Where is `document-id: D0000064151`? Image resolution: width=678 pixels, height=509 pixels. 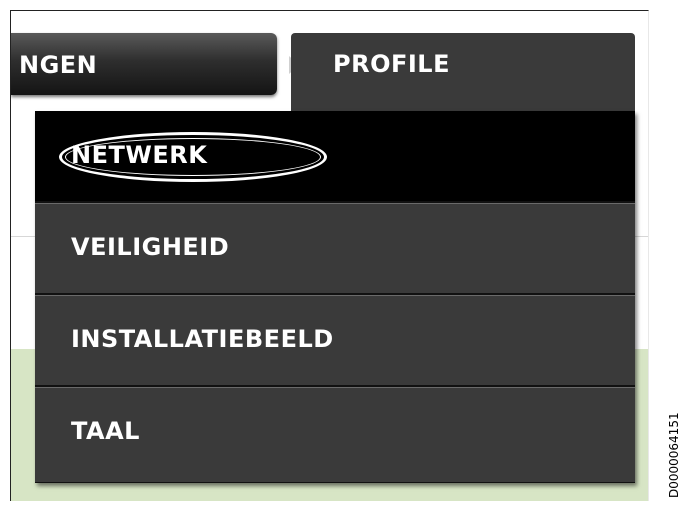
document-id: D0000064151 is located at coordinates (672, 455).